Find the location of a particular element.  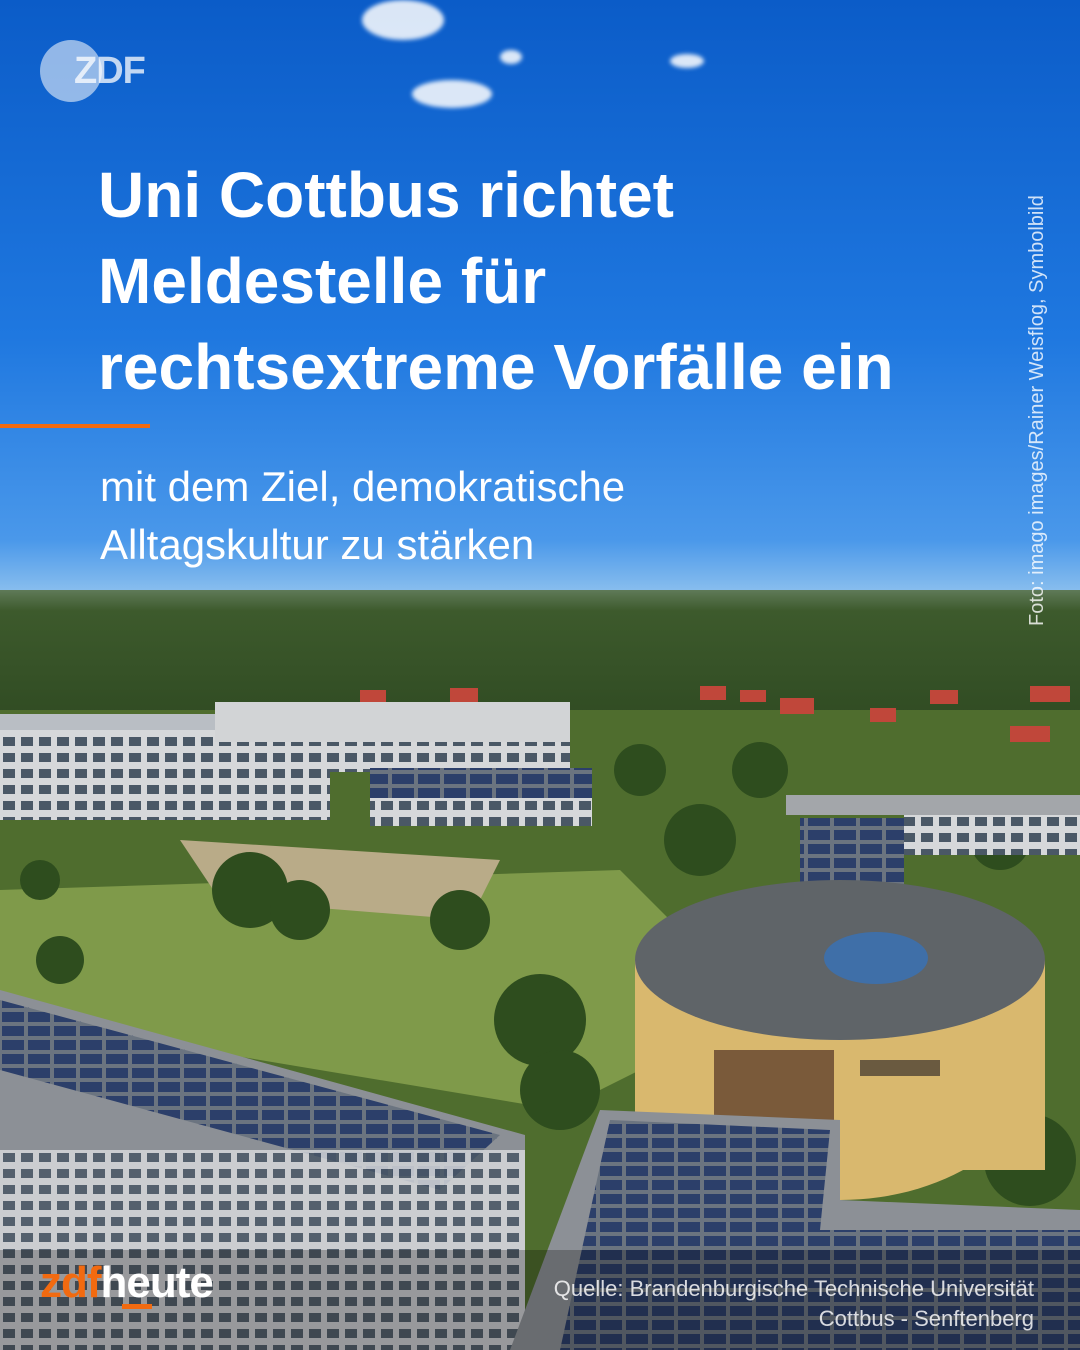

headline-line-1: Uni Cottbus richtet is located at coordinates (386, 195).